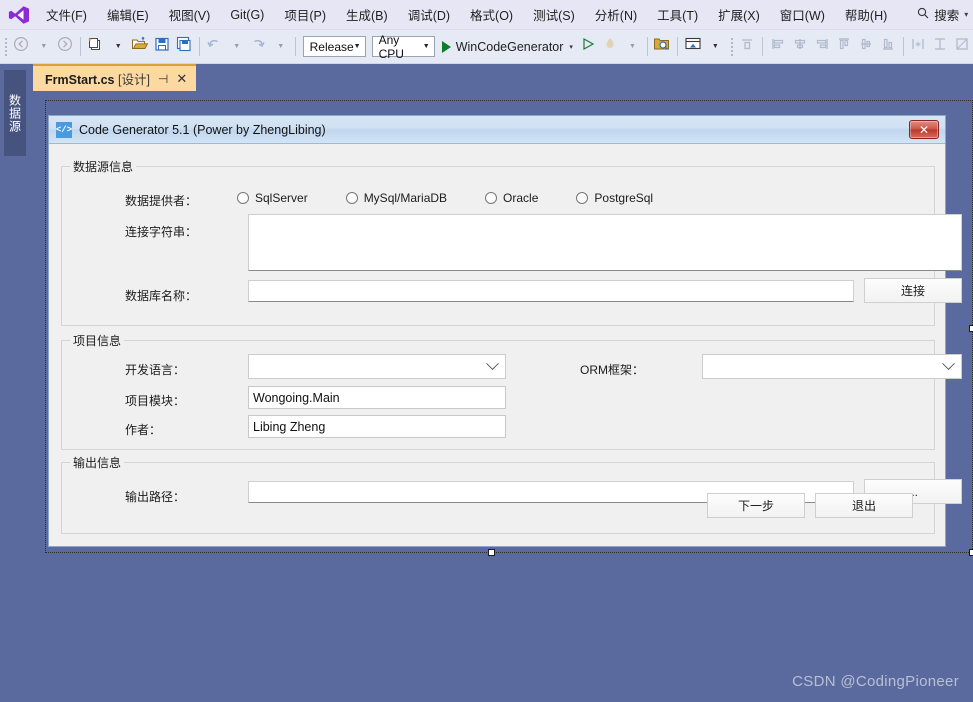 This screenshot has width=973, height=702. I want to click on toolbar-grip, so click(6, 46).